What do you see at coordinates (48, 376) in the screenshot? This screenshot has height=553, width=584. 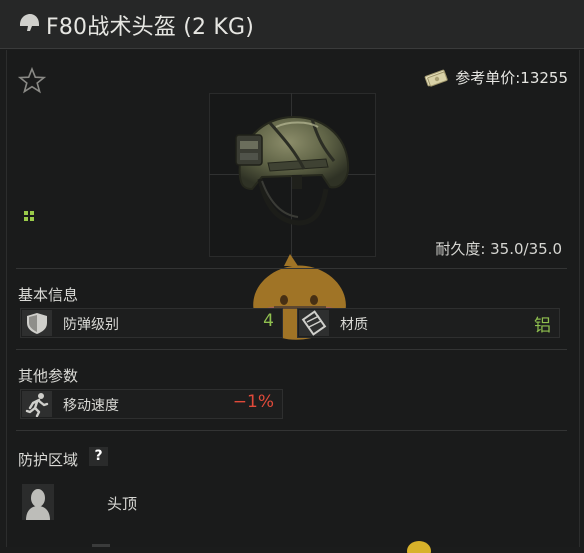 I see `section-title-other-params: 其他参数` at bounding box center [48, 376].